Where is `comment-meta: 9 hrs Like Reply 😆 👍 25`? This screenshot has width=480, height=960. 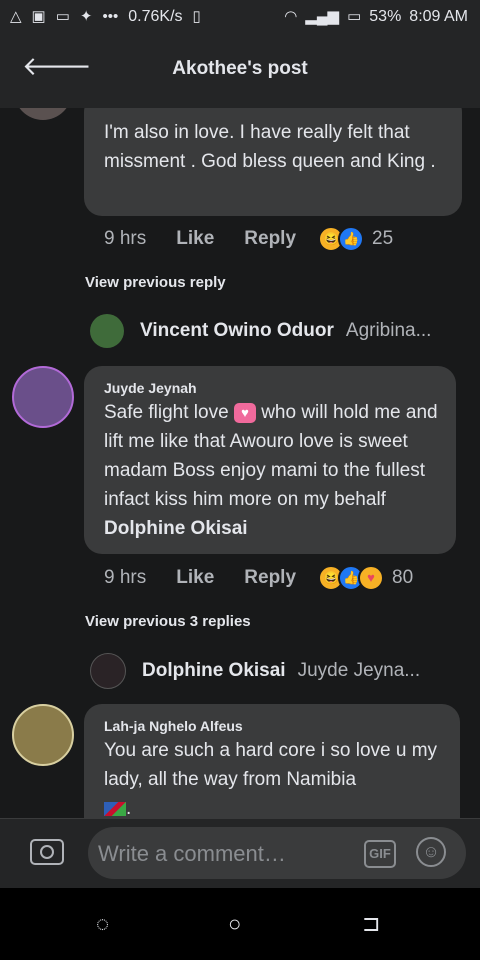 comment-meta: 9 hrs Like Reply 😆 👍 25 is located at coordinates (248, 239).